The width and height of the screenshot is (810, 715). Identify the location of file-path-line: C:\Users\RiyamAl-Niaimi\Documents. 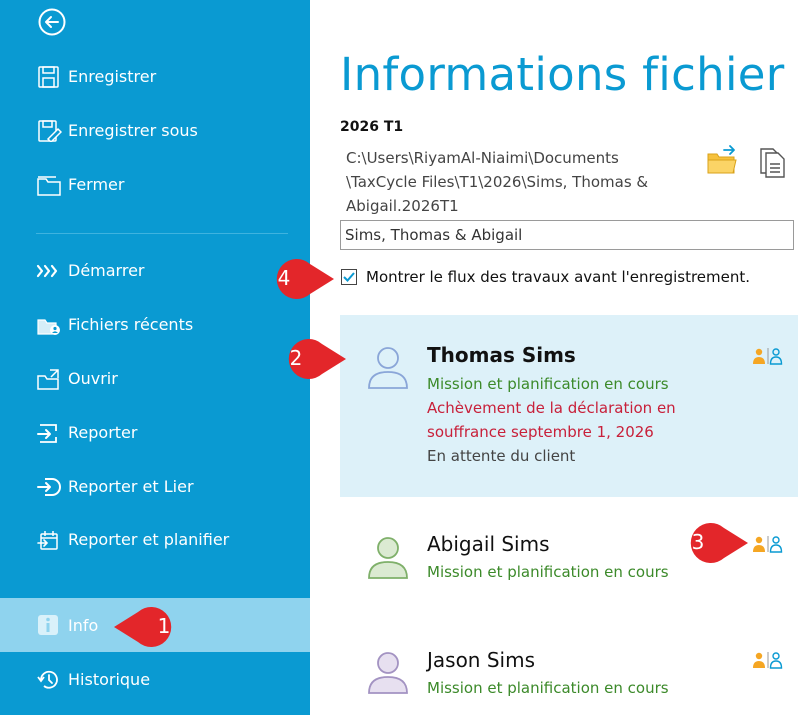
(482, 158).